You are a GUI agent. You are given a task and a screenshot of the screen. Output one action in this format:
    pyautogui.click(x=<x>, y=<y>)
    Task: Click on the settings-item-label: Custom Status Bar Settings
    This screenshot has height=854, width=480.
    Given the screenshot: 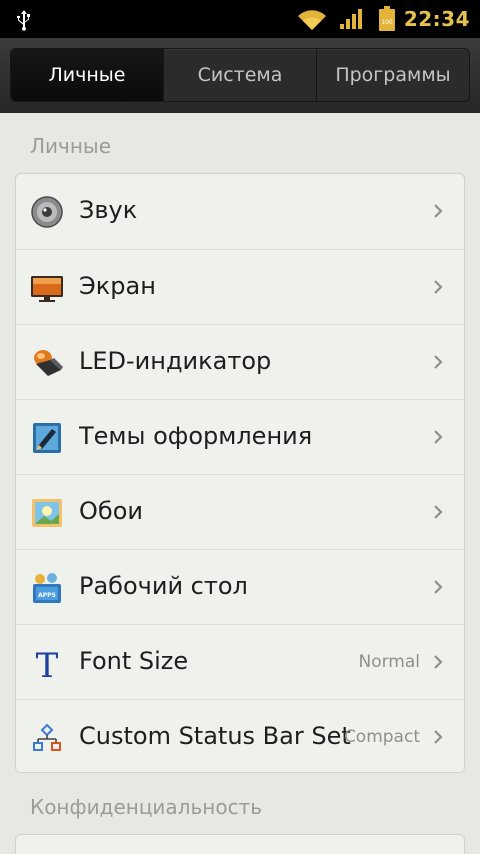 What is the action you would take?
    pyautogui.click(x=215, y=736)
    